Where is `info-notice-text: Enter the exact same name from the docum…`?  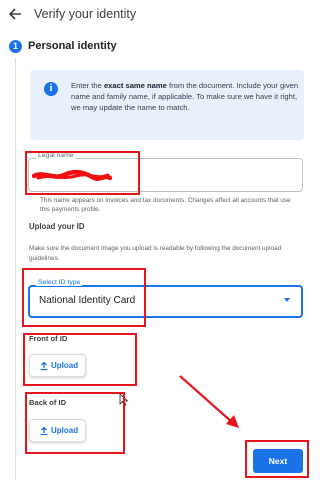 info-notice-text: Enter the exact same name from the docum… is located at coordinates (185, 96).